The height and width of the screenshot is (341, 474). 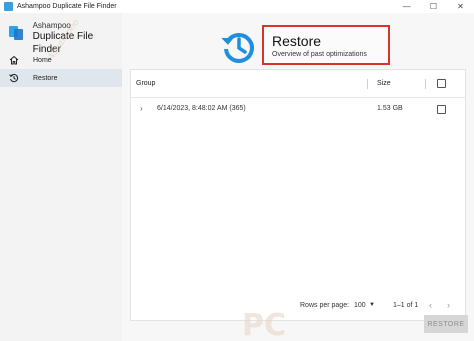 I want to click on title-bar: Ashampoo Duplicate File Finder — ☐ ✕, so click(x=237, y=6).